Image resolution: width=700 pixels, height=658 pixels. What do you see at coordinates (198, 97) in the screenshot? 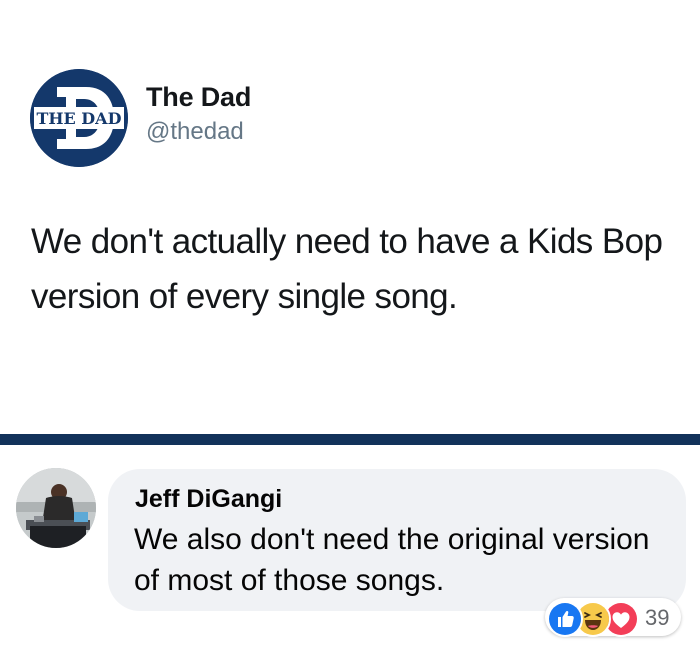
I see `tweet-author-name: The Dad` at bounding box center [198, 97].